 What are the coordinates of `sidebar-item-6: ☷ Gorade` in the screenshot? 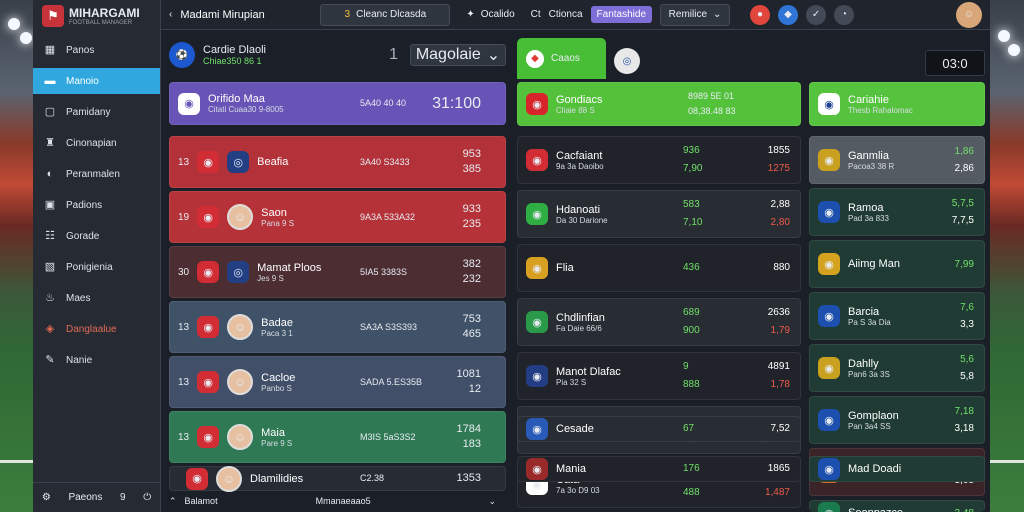 It's located at (96, 236).